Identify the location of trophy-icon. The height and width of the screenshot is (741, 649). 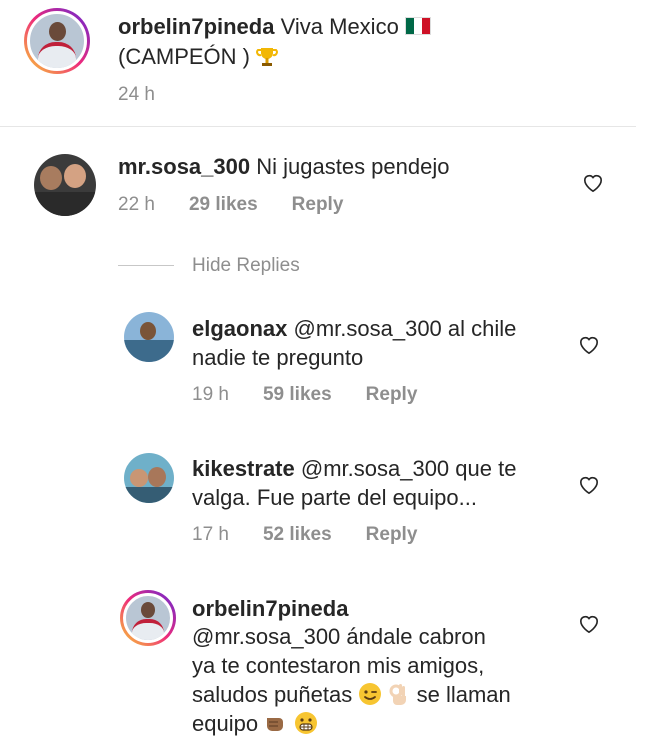
(267, 57).